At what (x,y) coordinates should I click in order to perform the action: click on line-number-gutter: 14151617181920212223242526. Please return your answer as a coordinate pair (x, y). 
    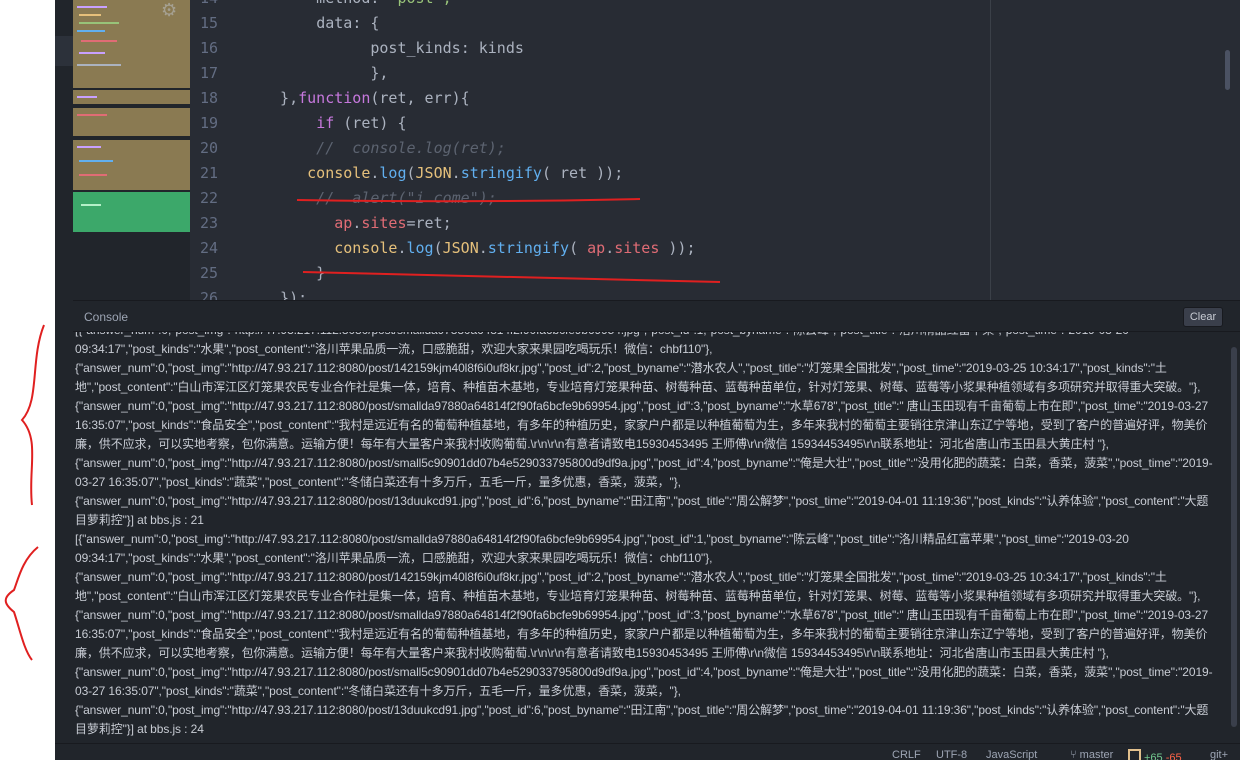
    Looking at the image, I should click on (226, 150).